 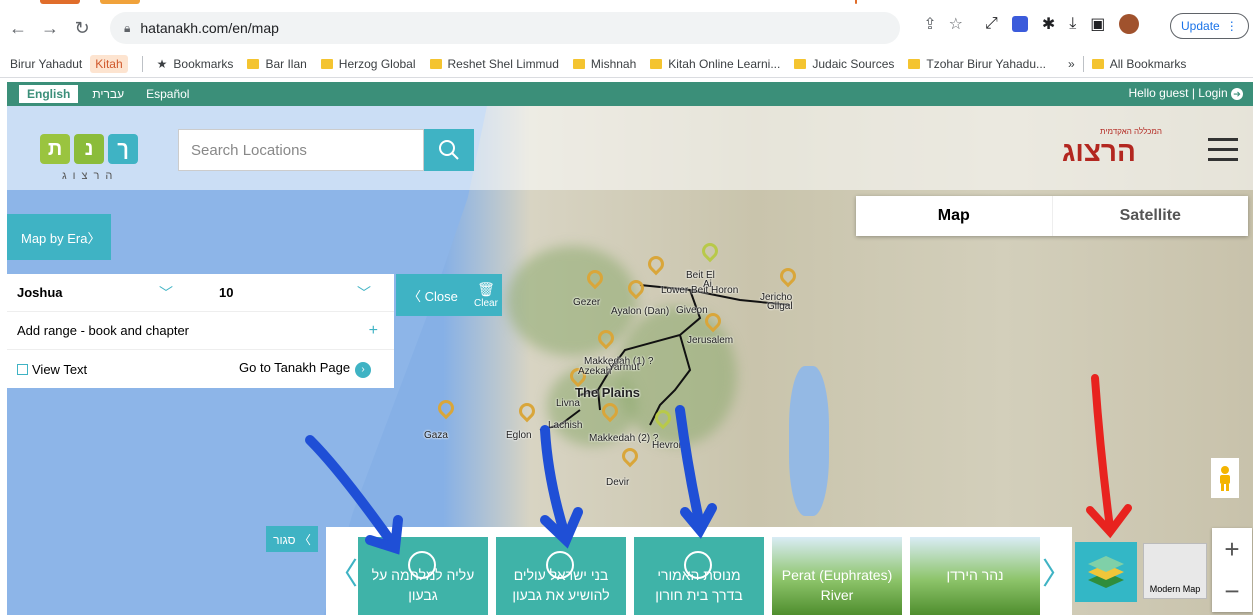 I want to click on card-line2: נהר הירדן, so click(x=975, y=575).